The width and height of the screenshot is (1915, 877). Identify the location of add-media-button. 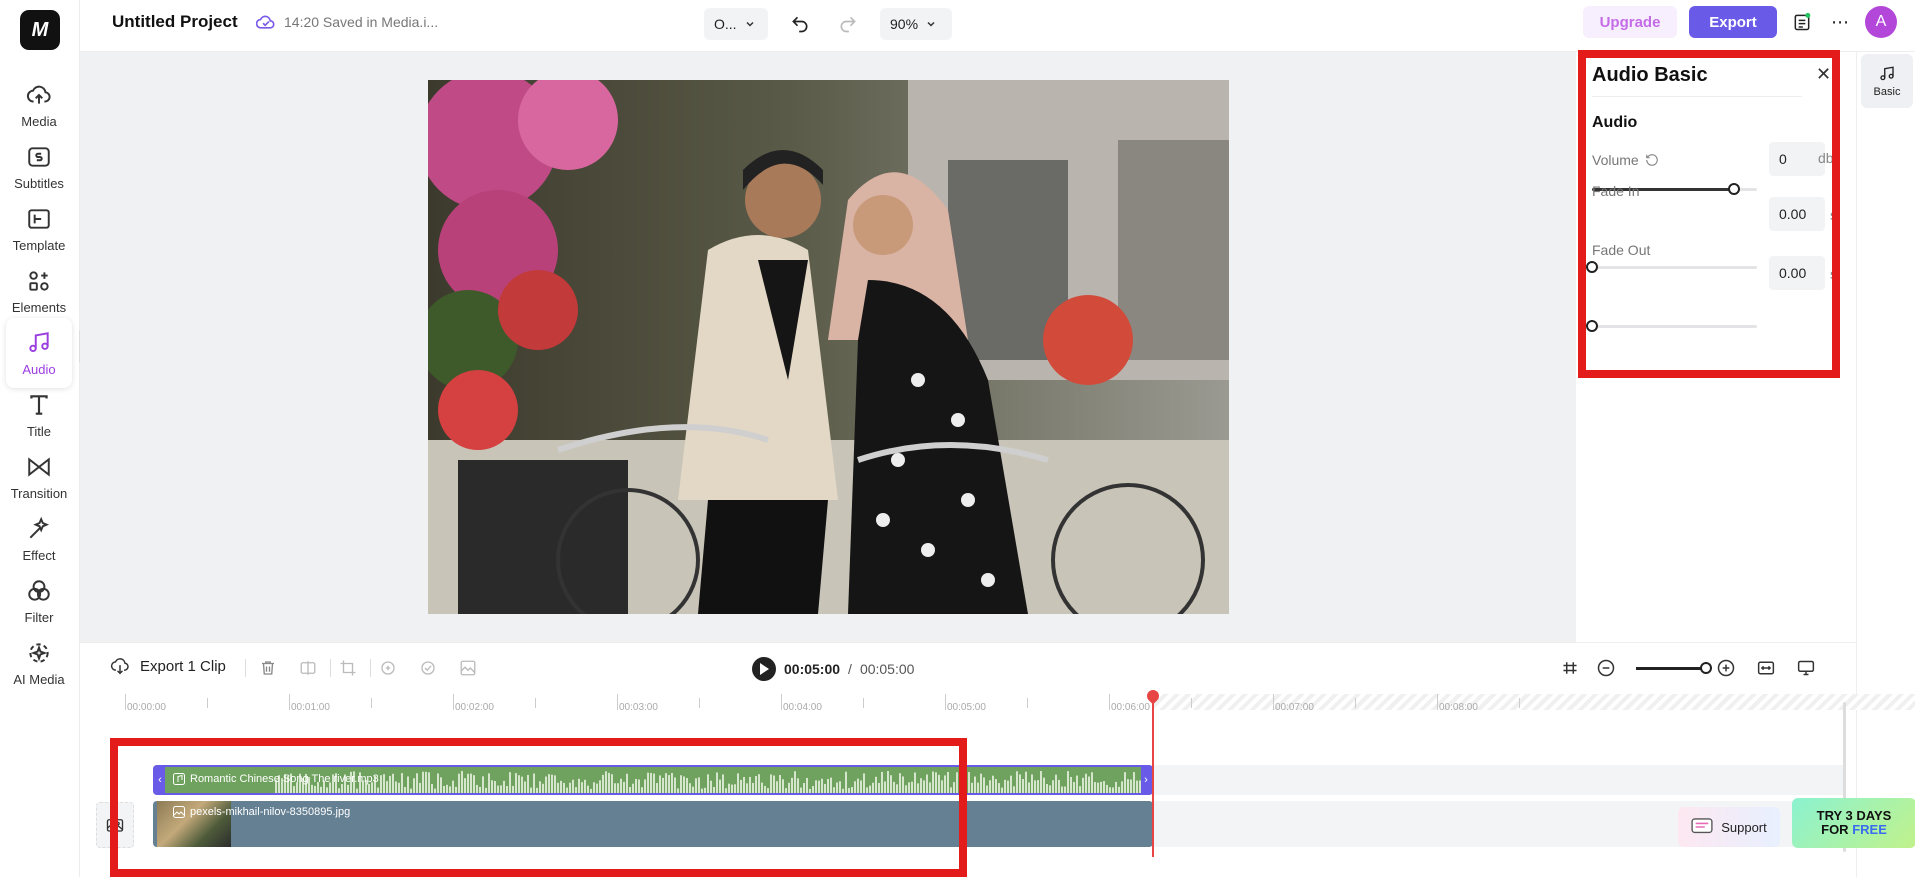
(115, 825).